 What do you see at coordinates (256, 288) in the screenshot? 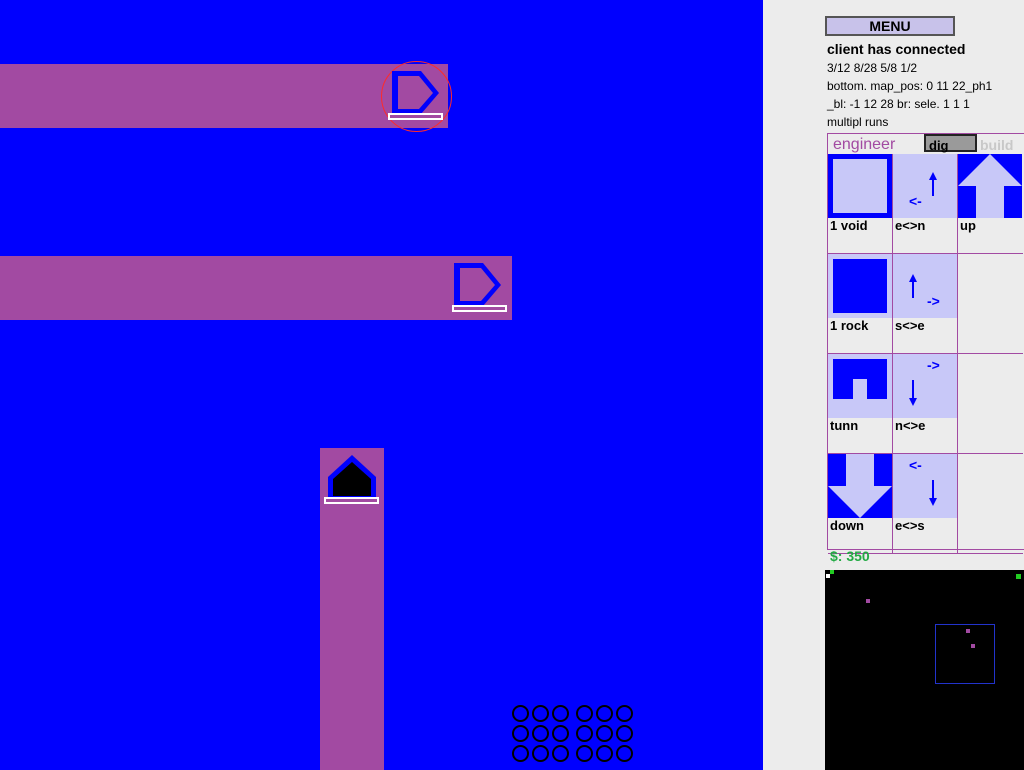
I see `tunnel-segment` at bounding box center [256, 288].